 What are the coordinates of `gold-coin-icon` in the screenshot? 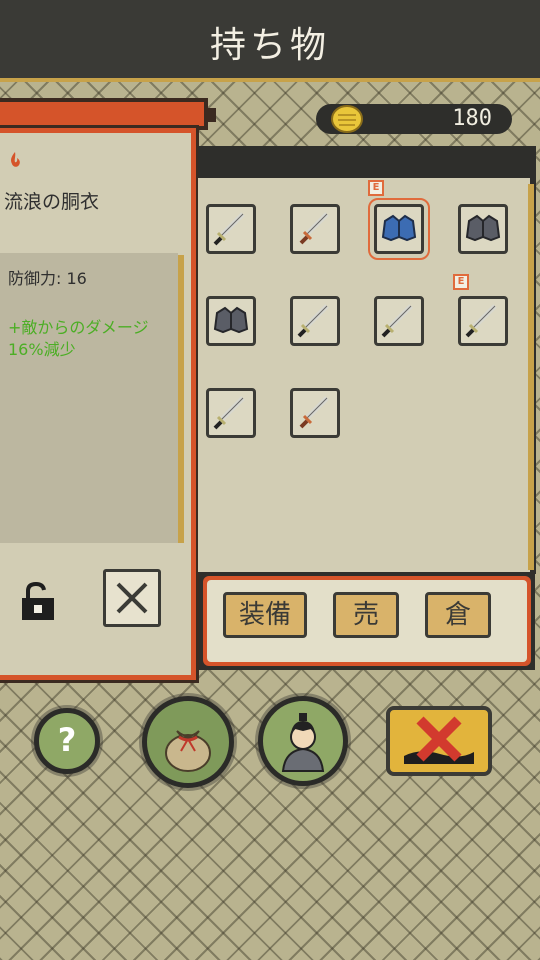 It's located at (347, 119).